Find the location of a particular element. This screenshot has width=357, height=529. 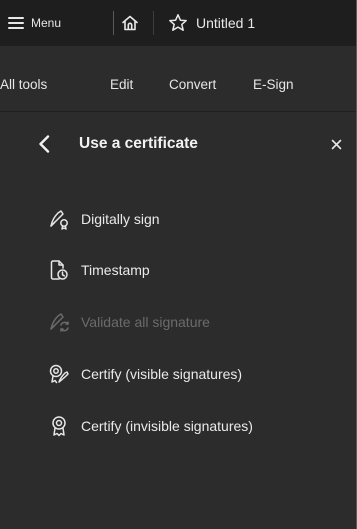

tab-convert: Convert is located at coordinates (192, 84).